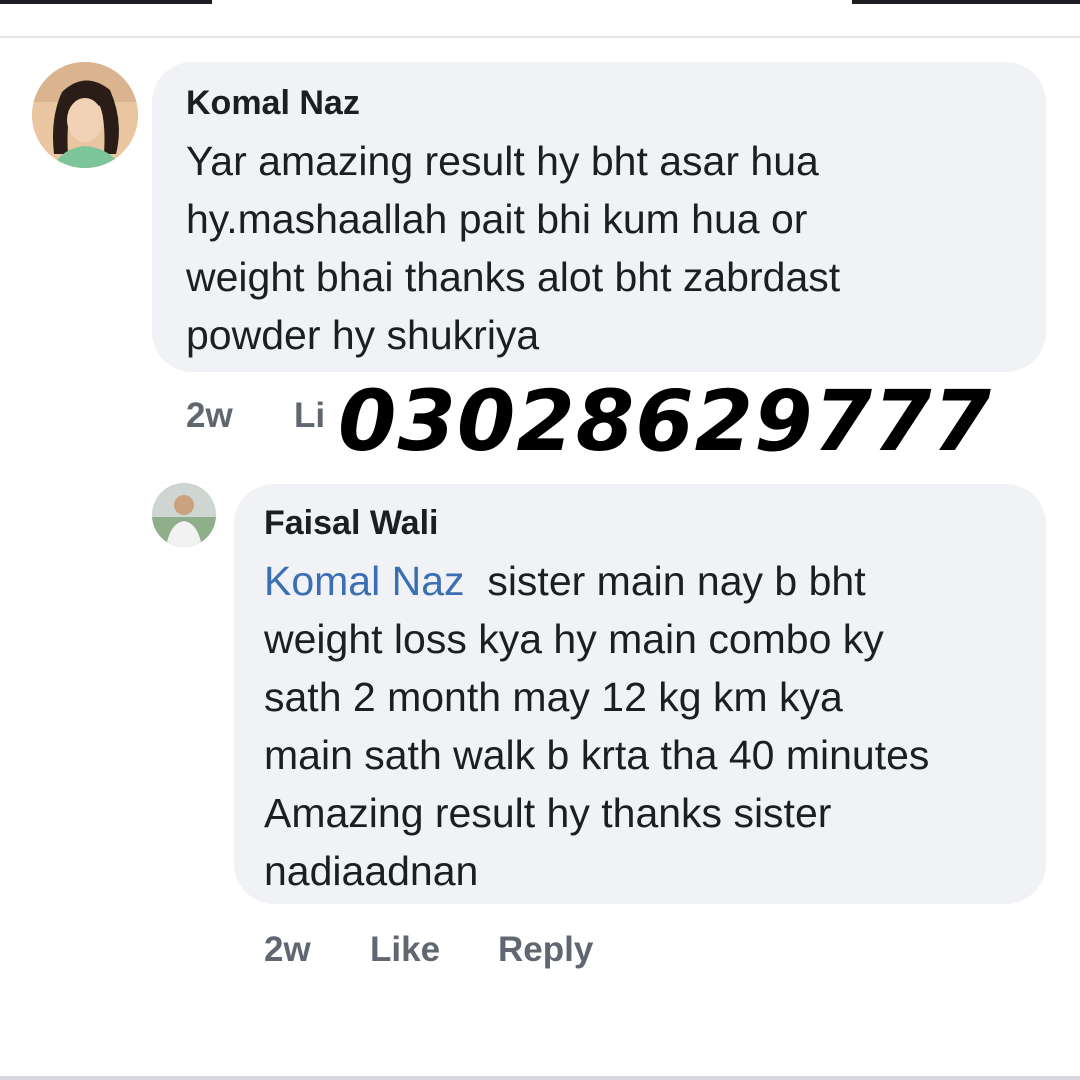 The height and width of the screenshot is (1080, 1080). What do you see at coordinates (497, 219) in the screenshot?
I see `comment-text-line: hy.mashaallah pait bhi kum hua or` at bounding box center [497, 219].